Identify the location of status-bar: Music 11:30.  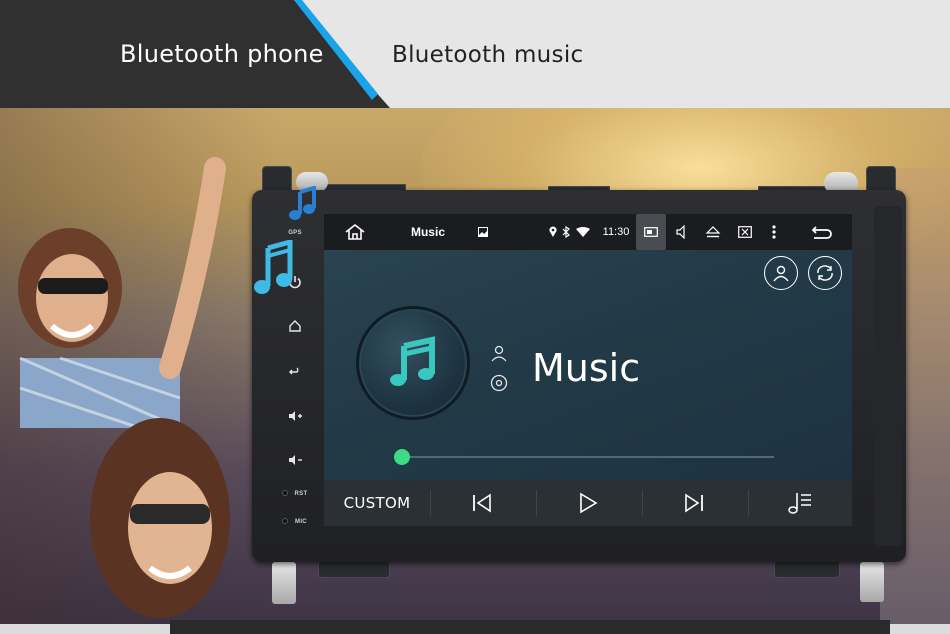
(588, 232).